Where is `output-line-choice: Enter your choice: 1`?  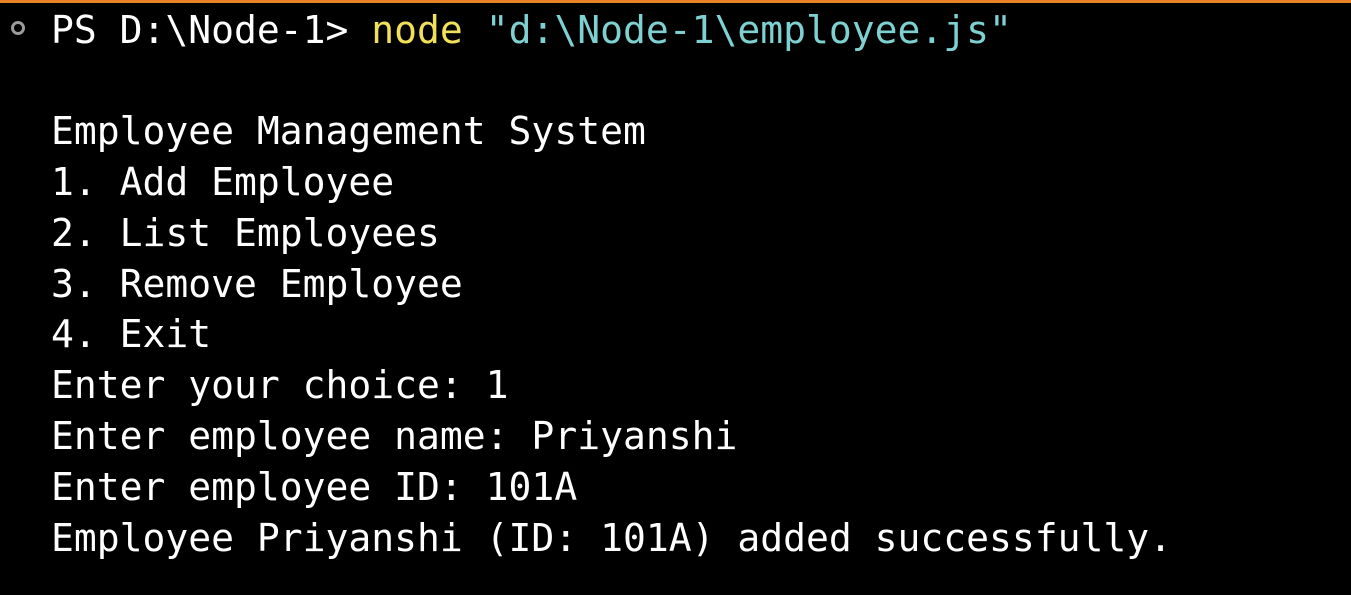
output-line-choice: Enter your choice: 1 is located at coordinates (280, 385).